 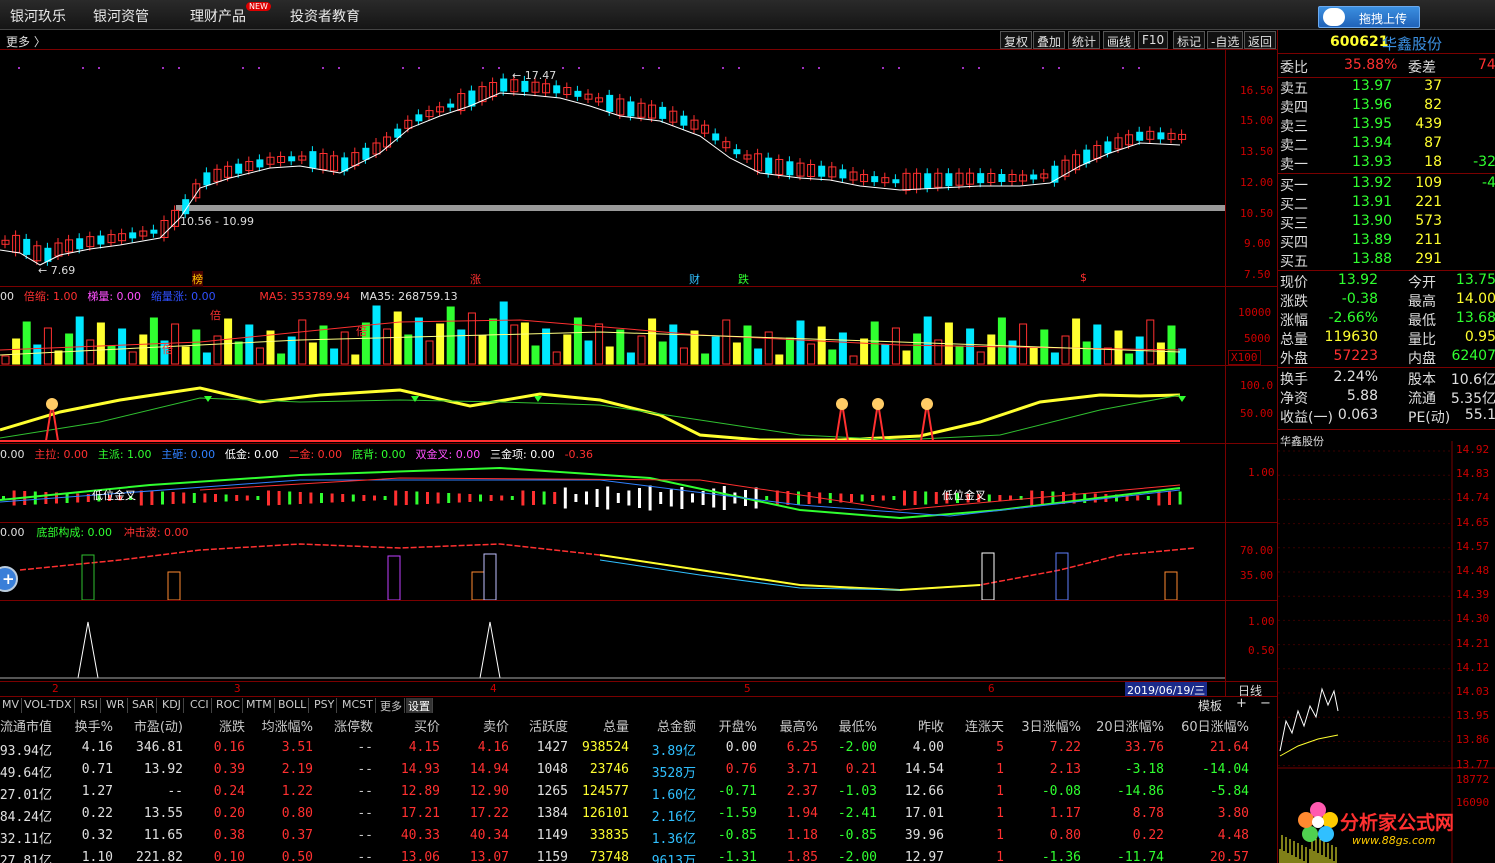 What do you see at coordinates (799, 725) in the screenshot?
I see `column-header: 最高%` at bounding box center [799, 725].